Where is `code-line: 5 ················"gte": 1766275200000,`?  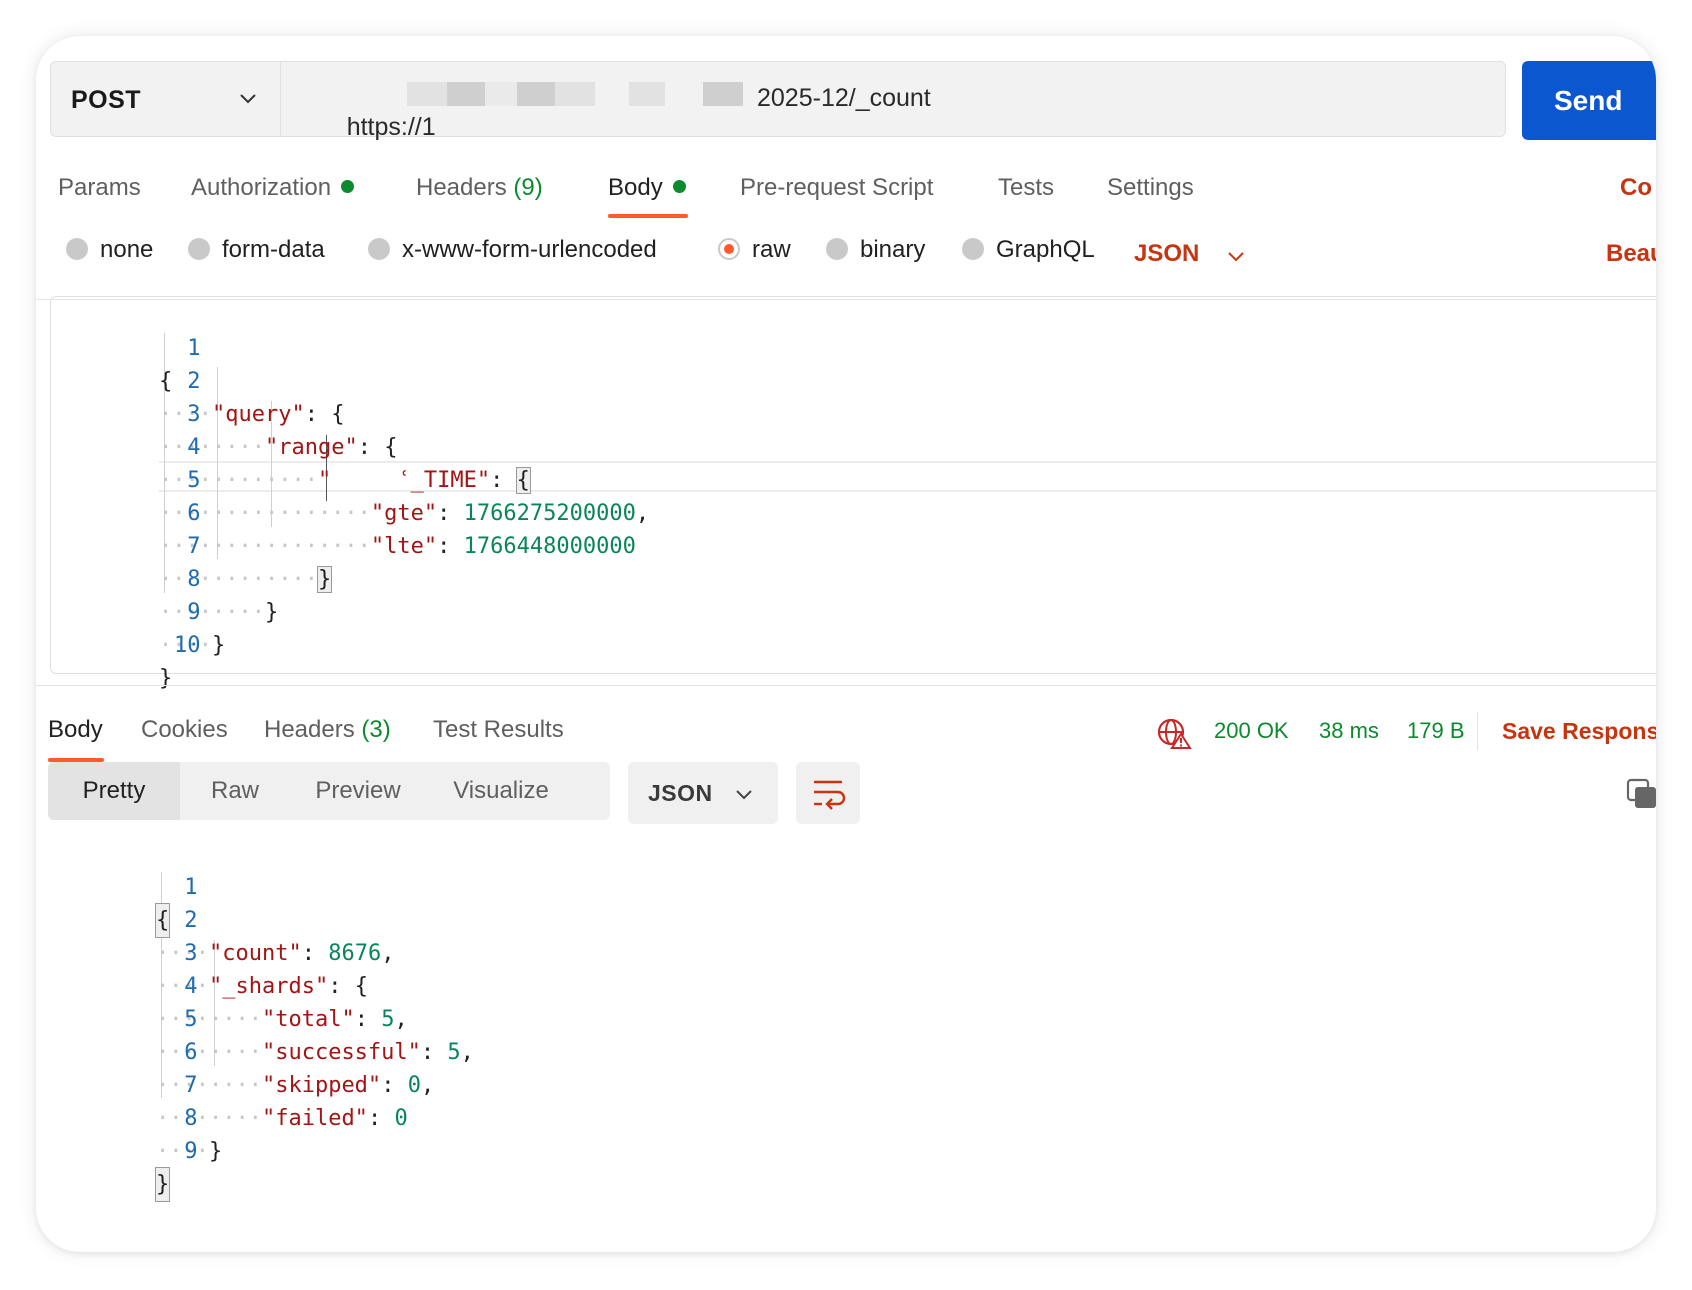
code-line: 5 ················"gte": 1766275200000, is located at coordinates (350, 478).